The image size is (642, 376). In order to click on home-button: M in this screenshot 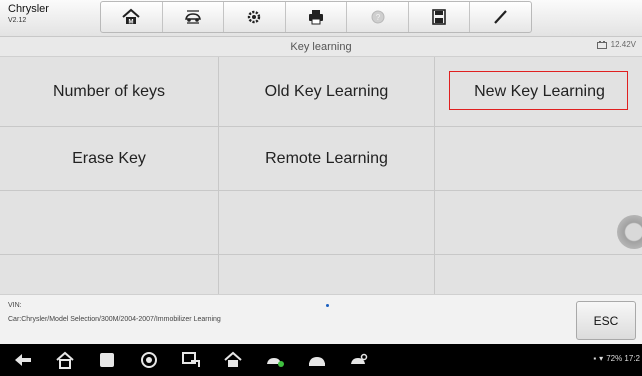, I will do `click(132, 17)`.